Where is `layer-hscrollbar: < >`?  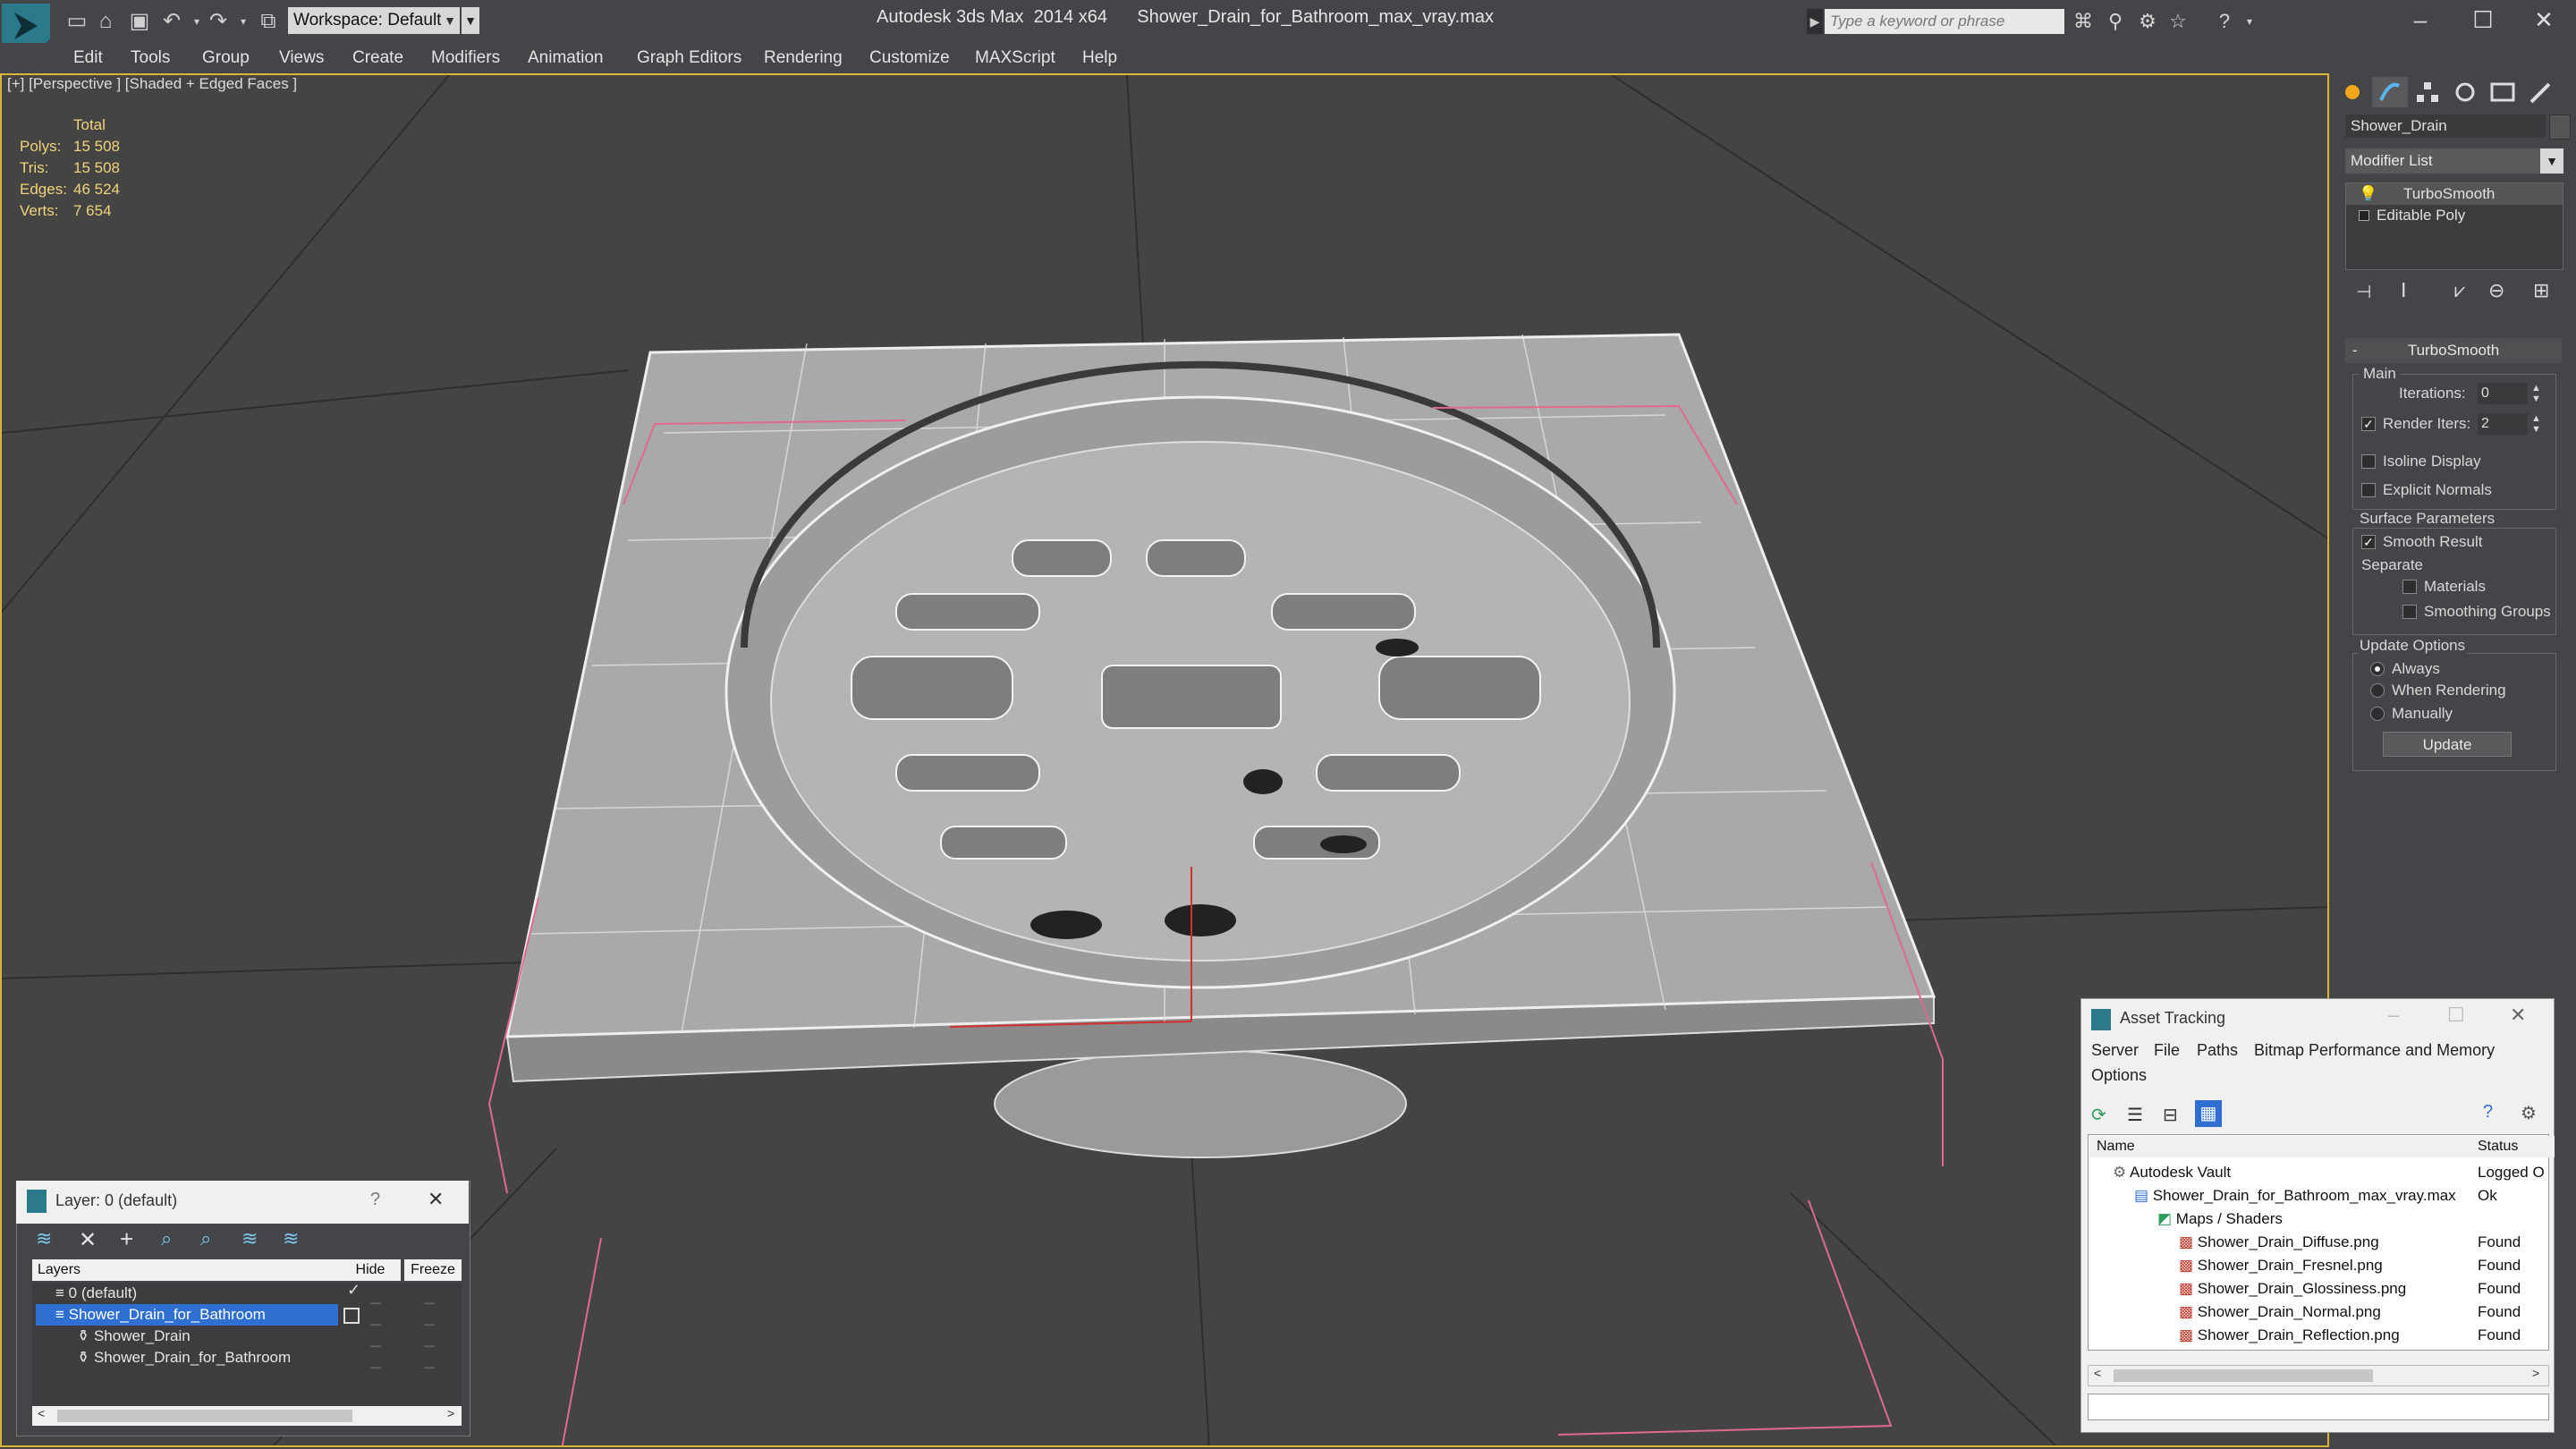 layer-hscrollbar: < > is located at coordinates (247, 1416).